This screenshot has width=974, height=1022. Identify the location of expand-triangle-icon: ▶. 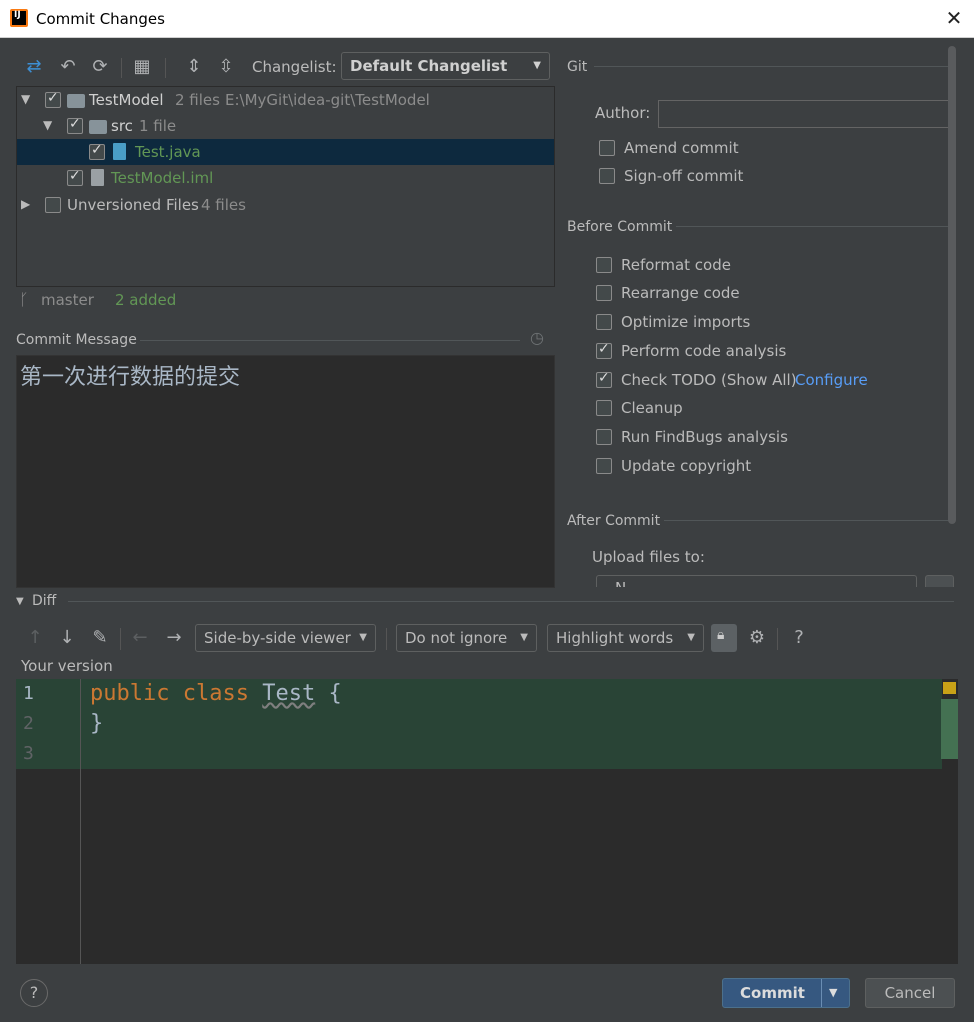
(25, 204).